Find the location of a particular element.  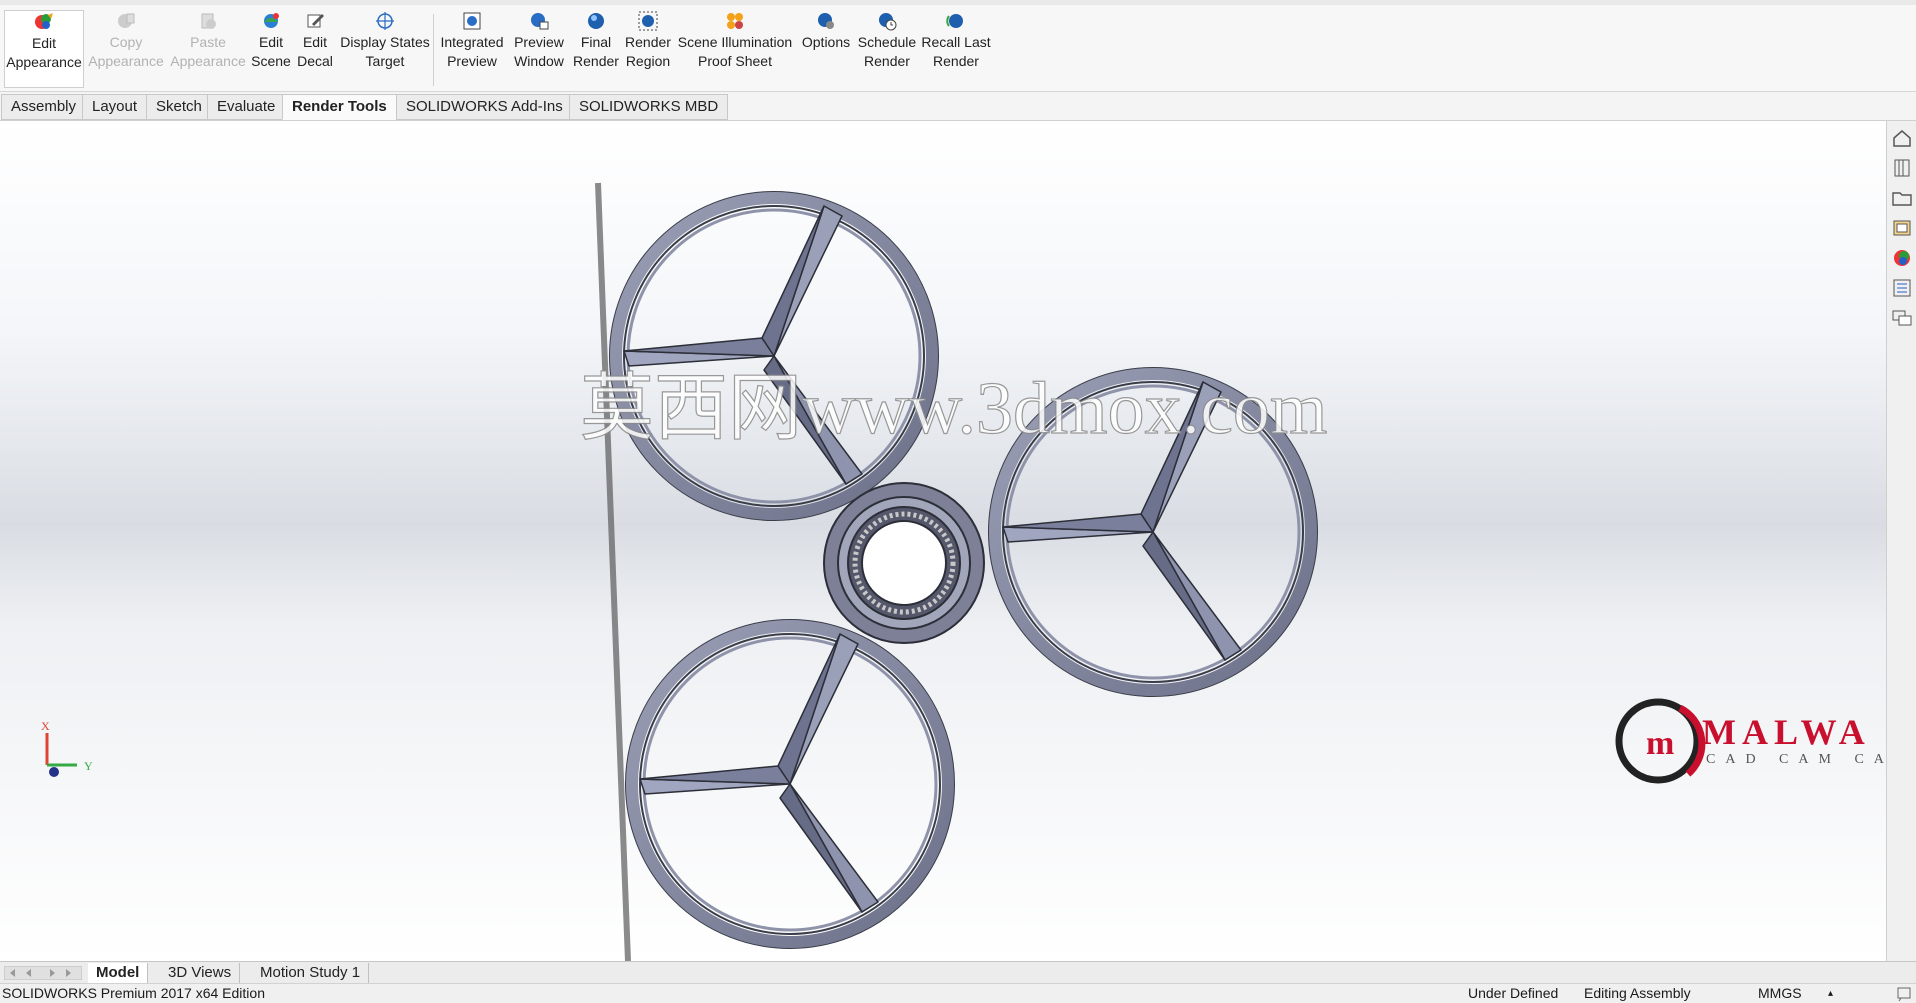

coordinate-triad: X Y is located at coordinates (67, 748).